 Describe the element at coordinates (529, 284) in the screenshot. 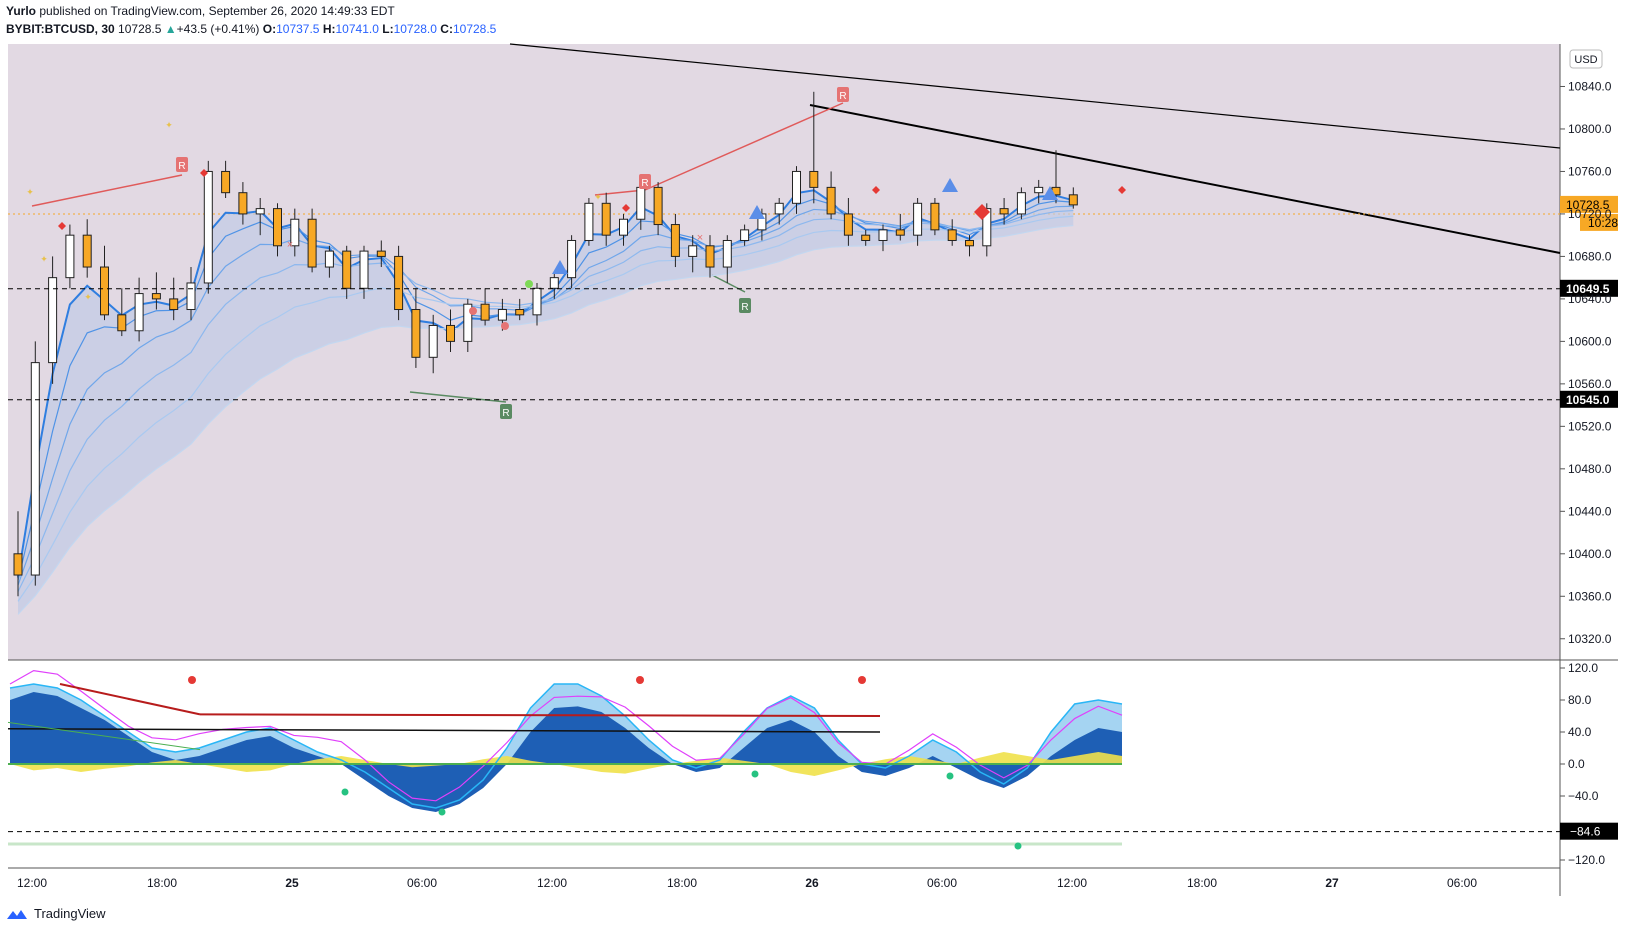

I see `dot-marker-green` at that location.